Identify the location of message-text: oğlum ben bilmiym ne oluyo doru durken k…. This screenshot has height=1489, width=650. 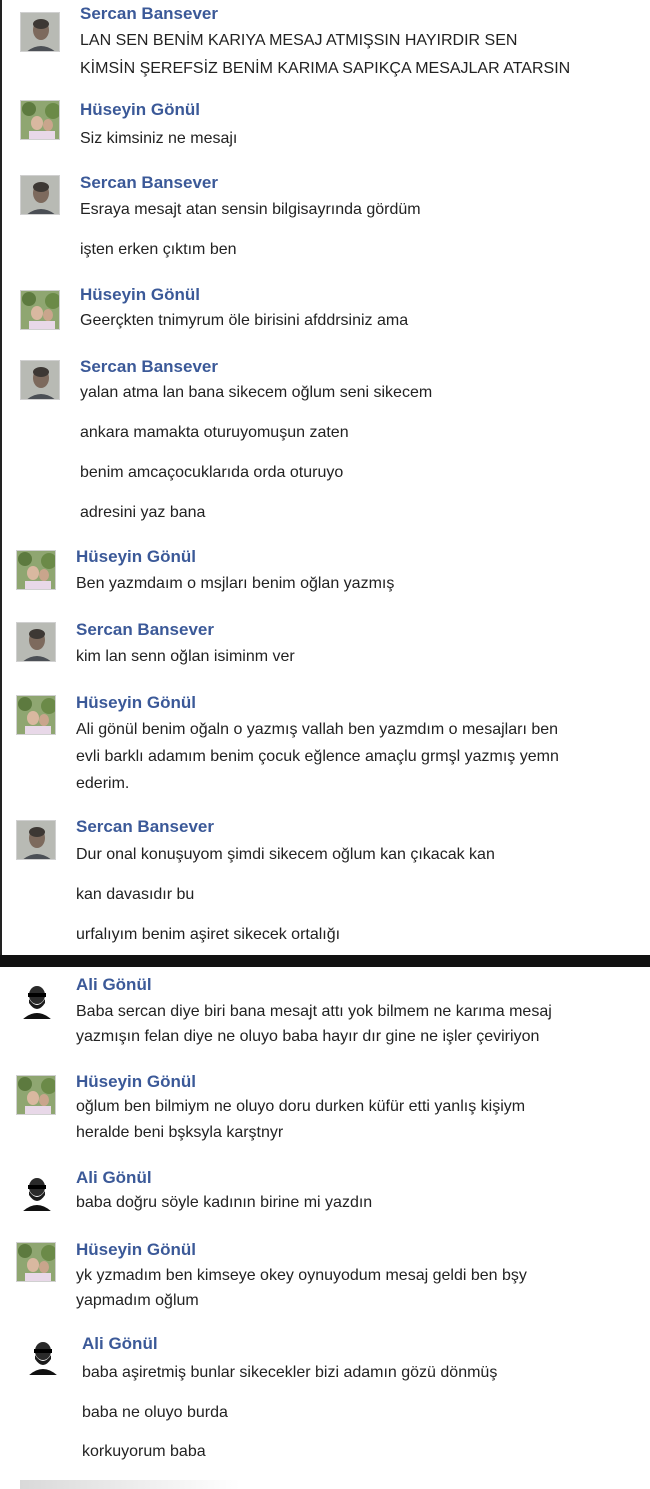
(301, 1106).